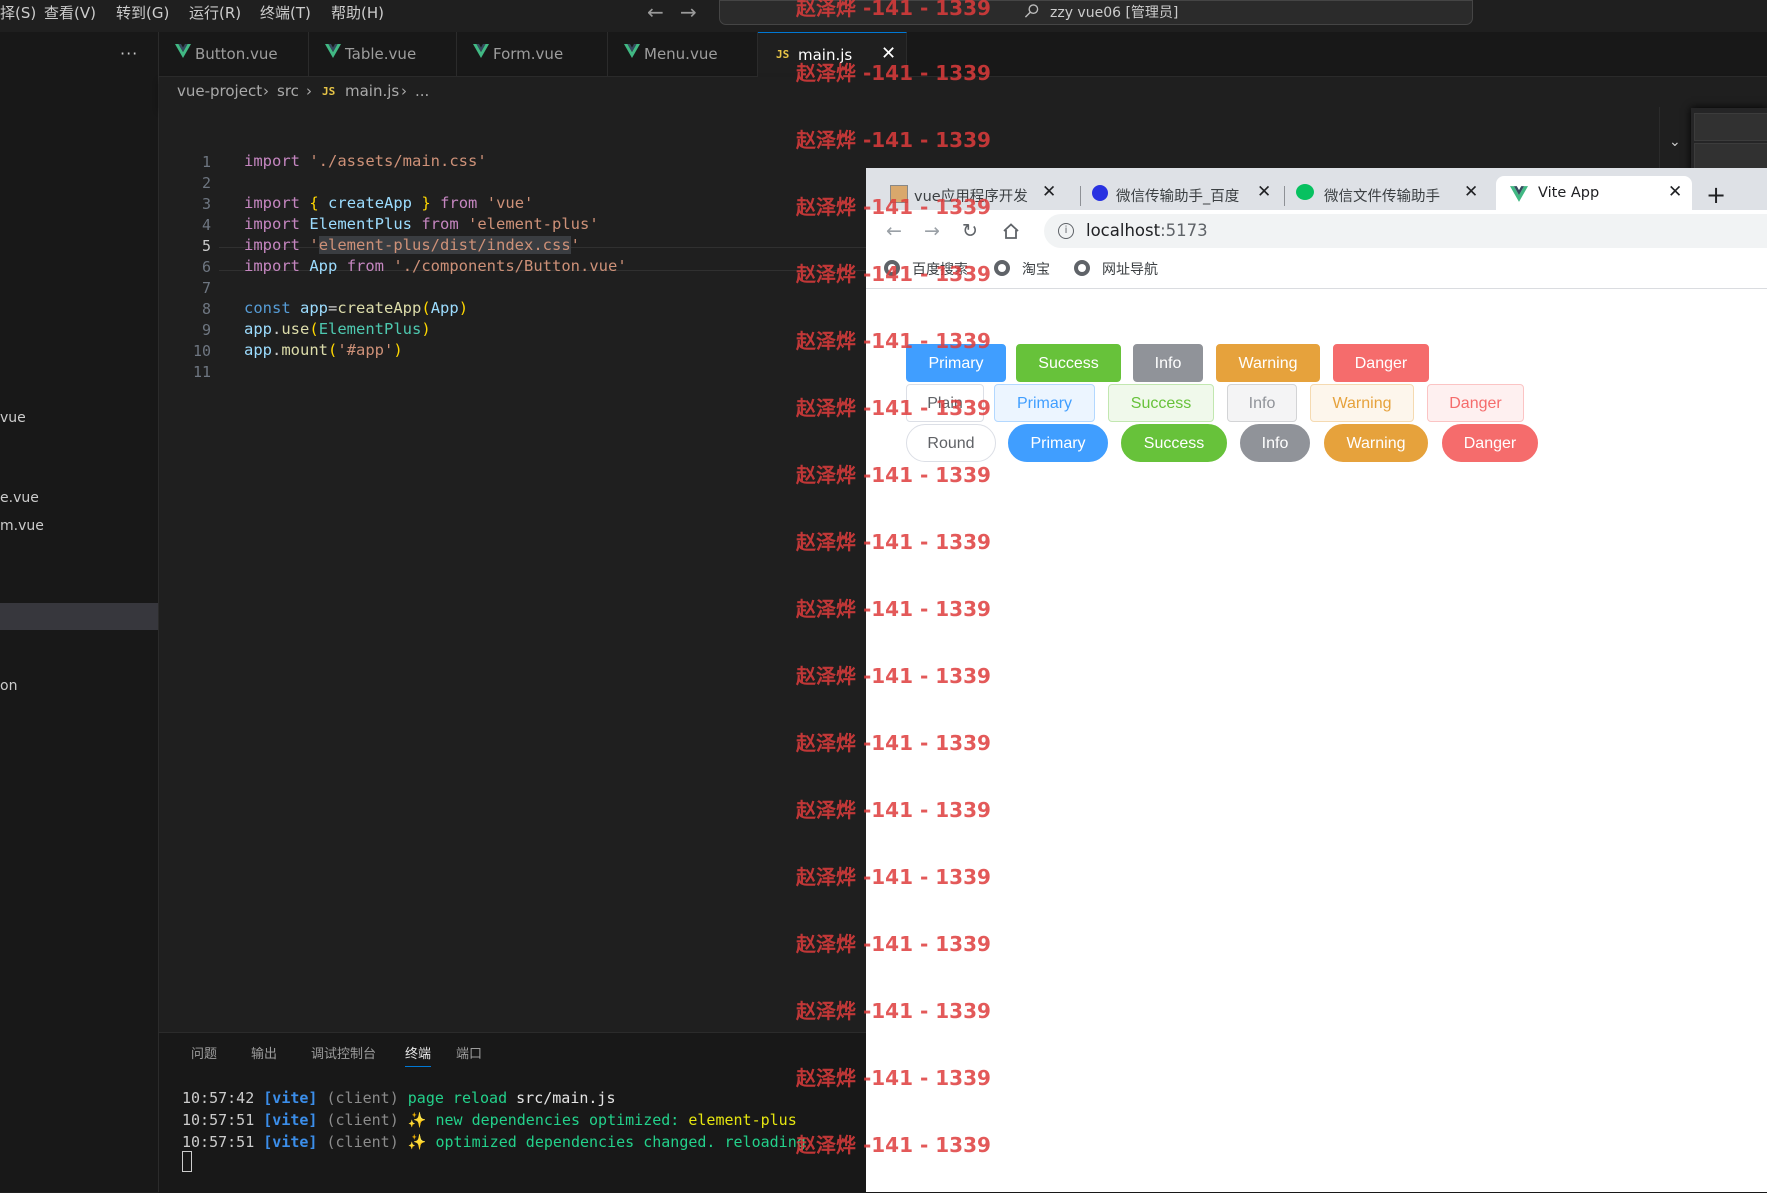  Describe the element at coordinates (532, 54) in the screenshot. I see `tab-form-vue: Form.vue` at that location.